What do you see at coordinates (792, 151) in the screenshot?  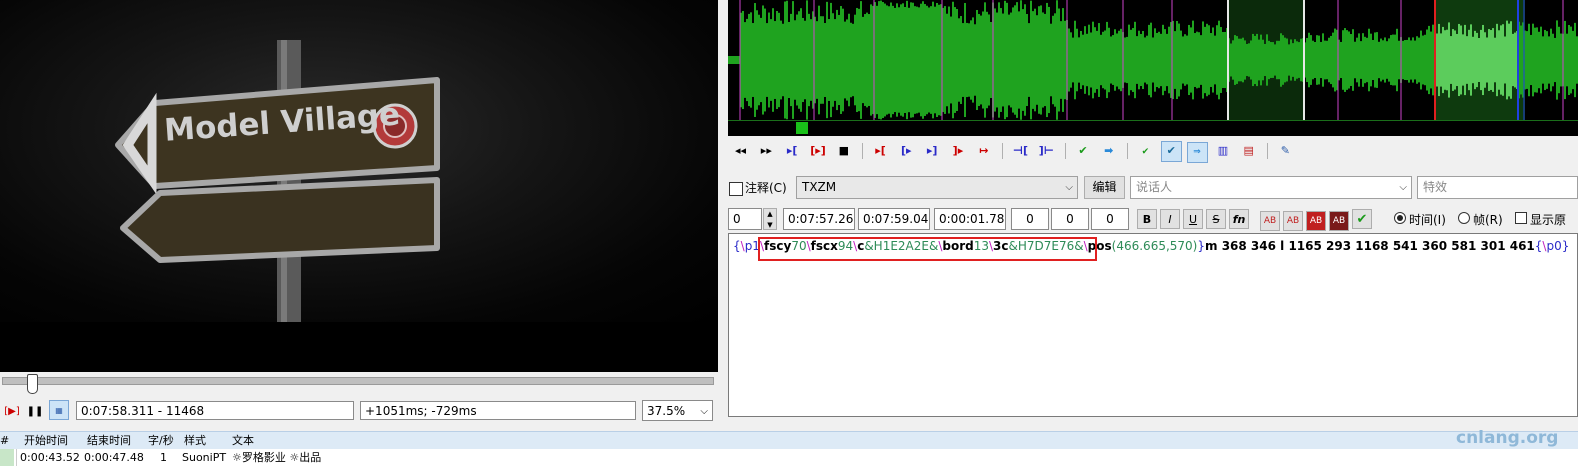 I see `play-selection-icon: ▸[` at bounding box center [792, 151].